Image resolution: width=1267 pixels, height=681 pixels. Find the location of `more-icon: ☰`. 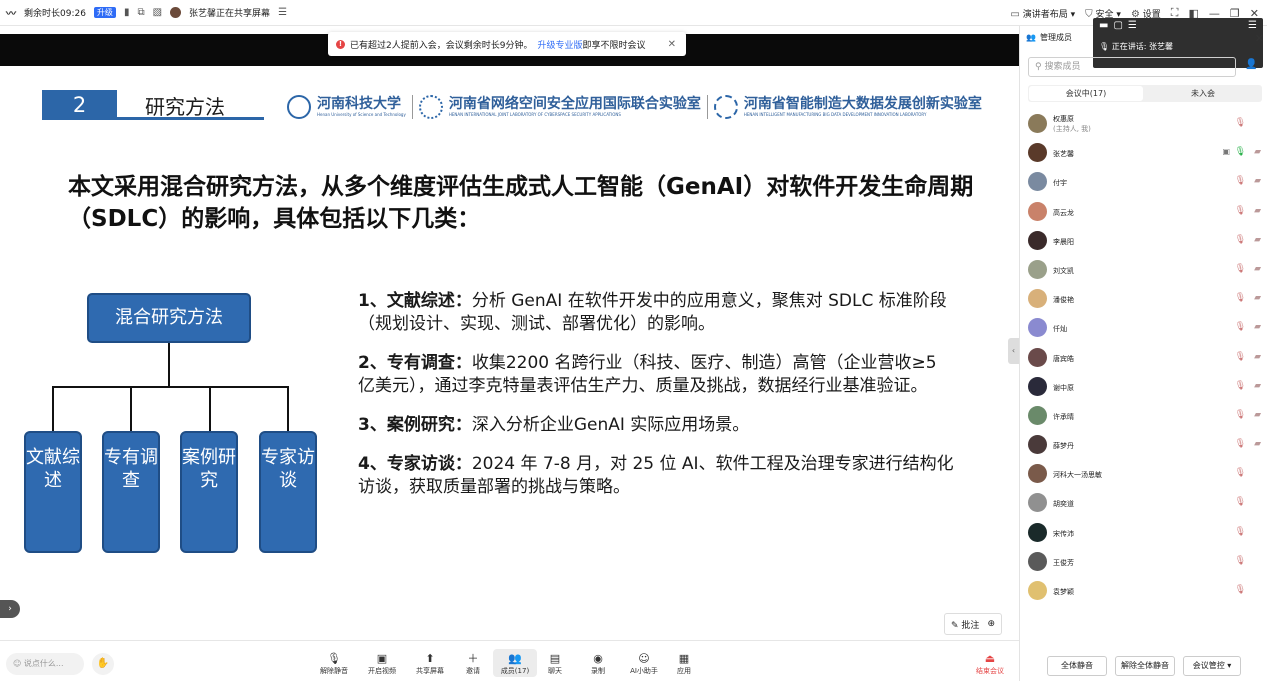

more-icon: ☰ is located at coordinates (1252, 25).